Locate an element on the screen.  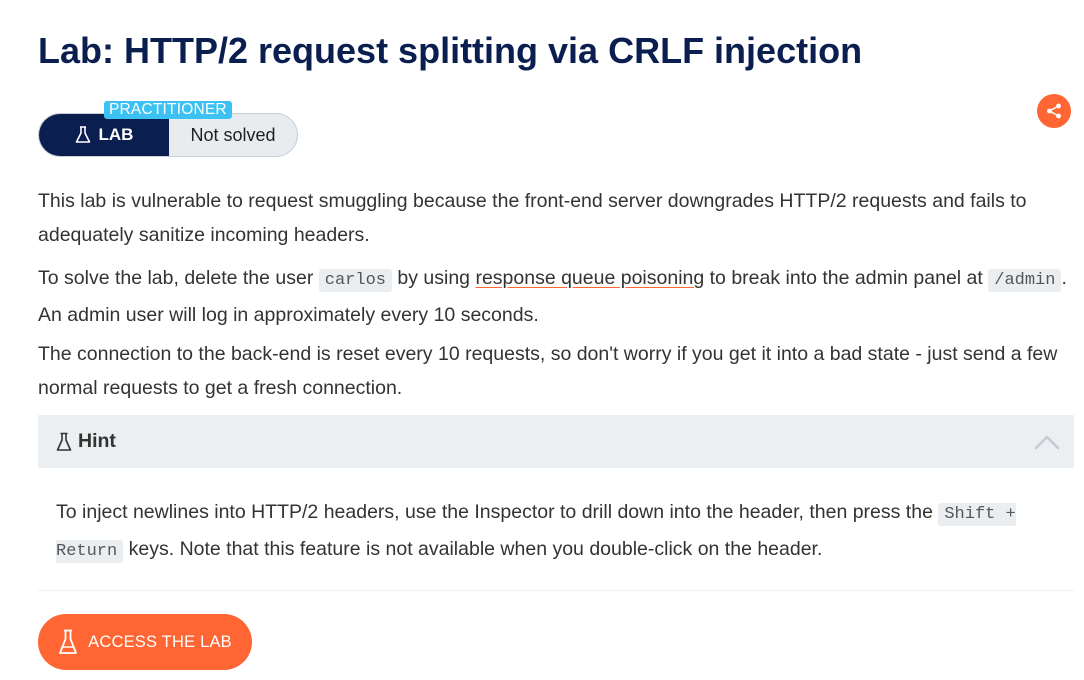
username-code: carlos is located at coordinates (355, 280).